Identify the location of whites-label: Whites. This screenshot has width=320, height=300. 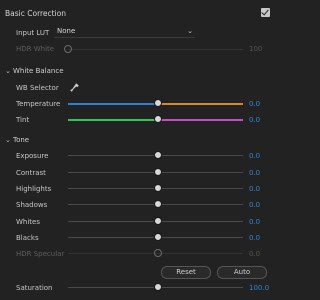
(28, 222).